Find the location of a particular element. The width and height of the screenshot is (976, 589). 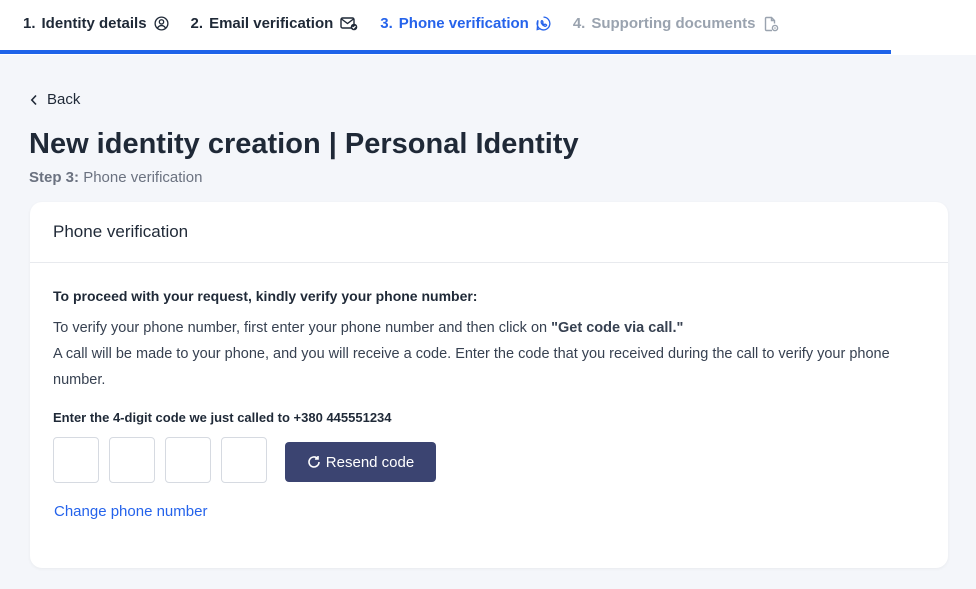

step-name: Phone verification is located at coordinates (143, 177).